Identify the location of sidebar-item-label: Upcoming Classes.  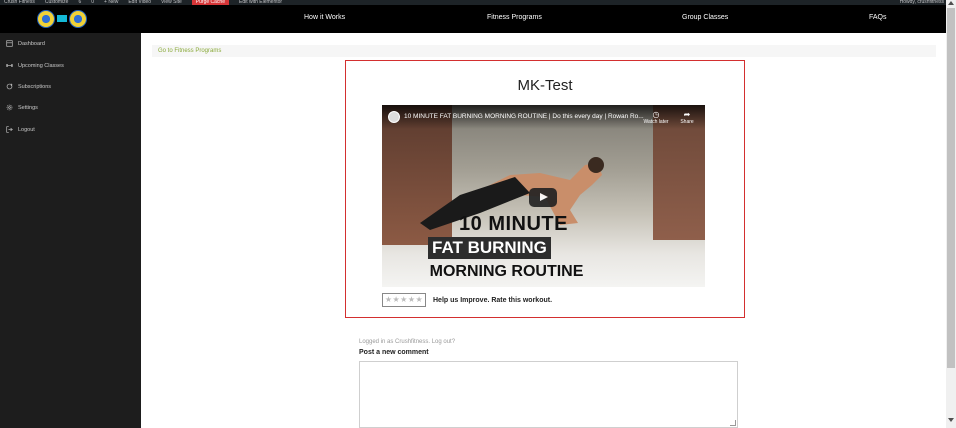
(41, 65).